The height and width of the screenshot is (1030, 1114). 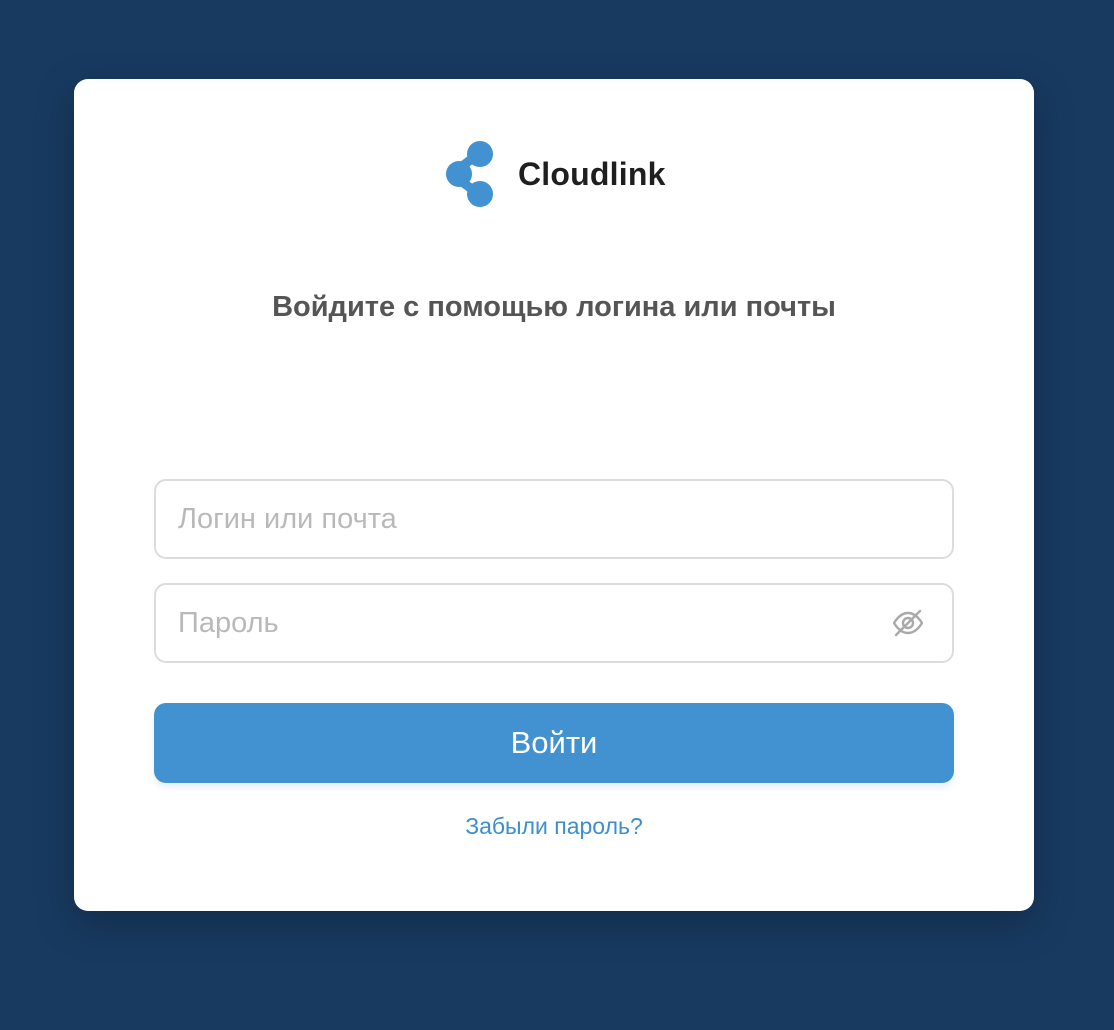 I want to click on login-button: Войти, so click(x=554, y=743).